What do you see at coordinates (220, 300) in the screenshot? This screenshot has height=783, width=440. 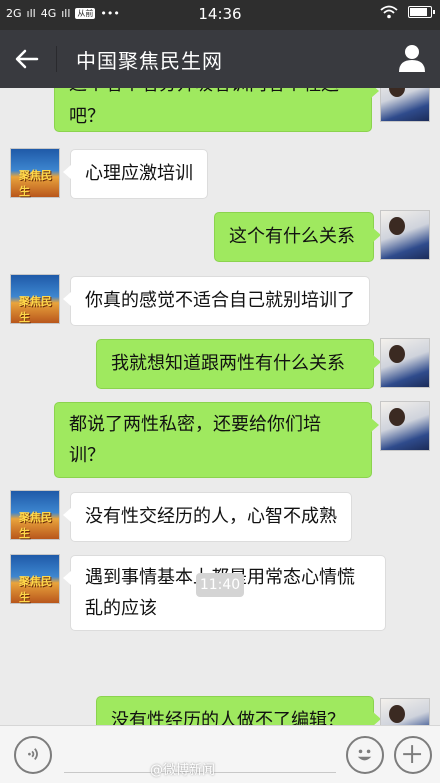 I see `message-text: 你真的感觉不适合自己就别培训了` at bounding box center [220, 300].